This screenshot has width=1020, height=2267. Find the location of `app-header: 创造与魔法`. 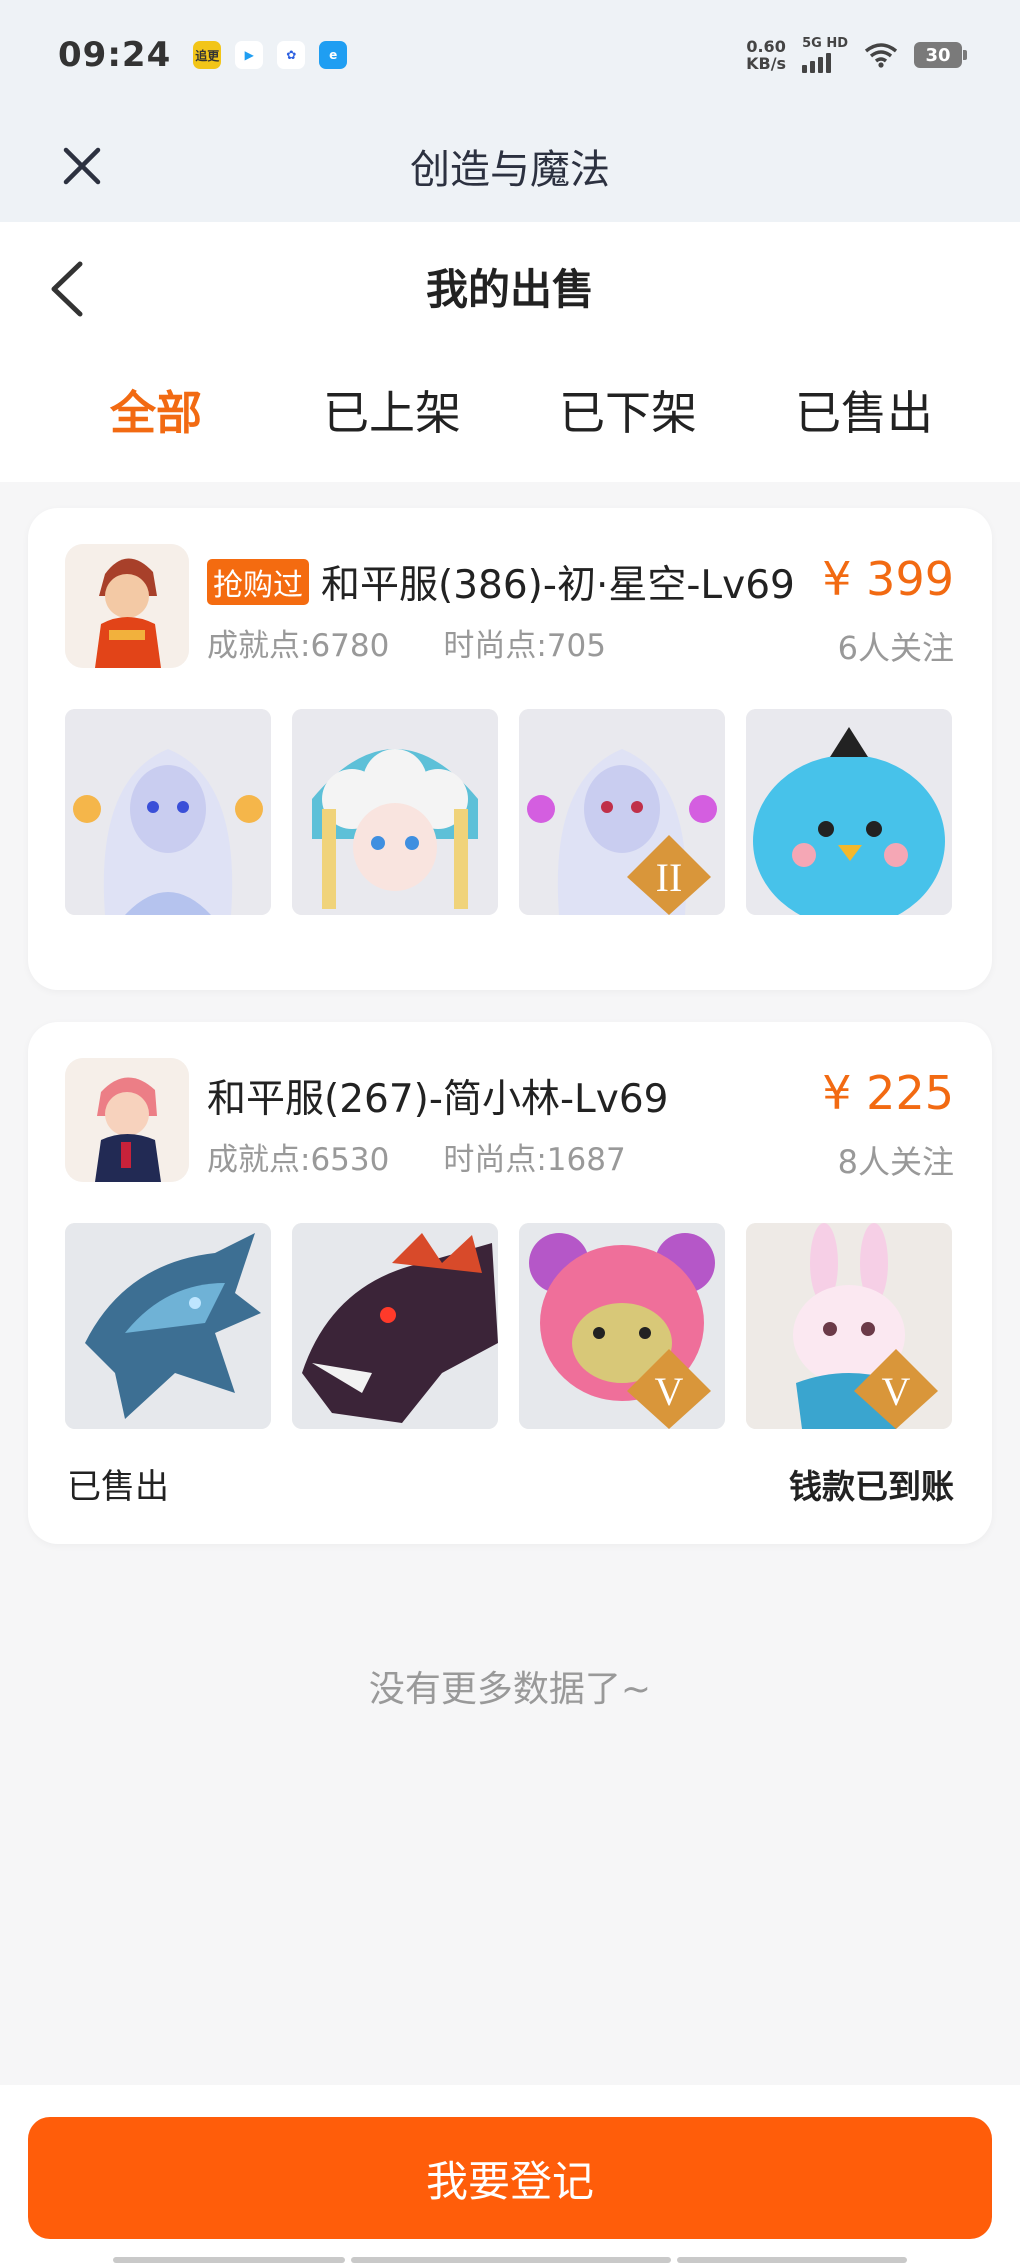

app-header: 创造与魔法 is located at coordinates (510, 166).